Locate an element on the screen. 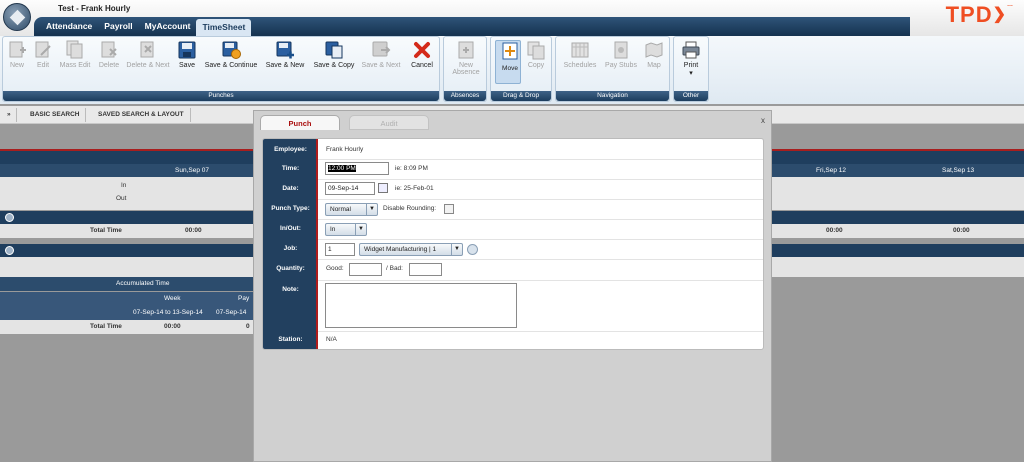 The image size is (1024, 462). app-logo is located at coordinates (17, 17).